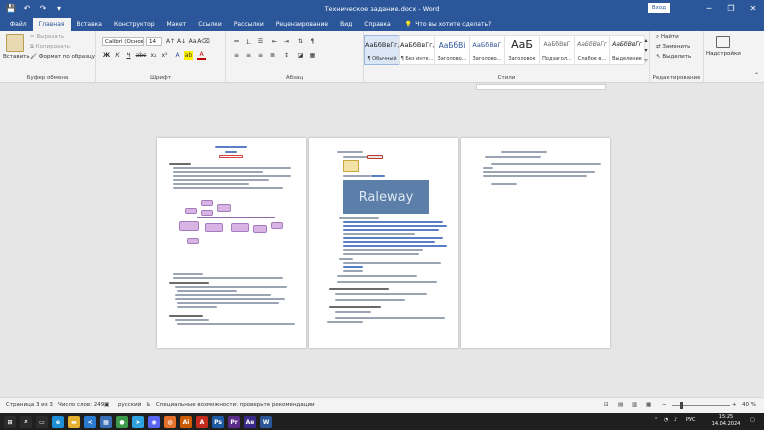  What do you see at coordinates (682, 405) in the screenshot?
I see `zoom-slider-thumb` at bounding box center [682, 405].